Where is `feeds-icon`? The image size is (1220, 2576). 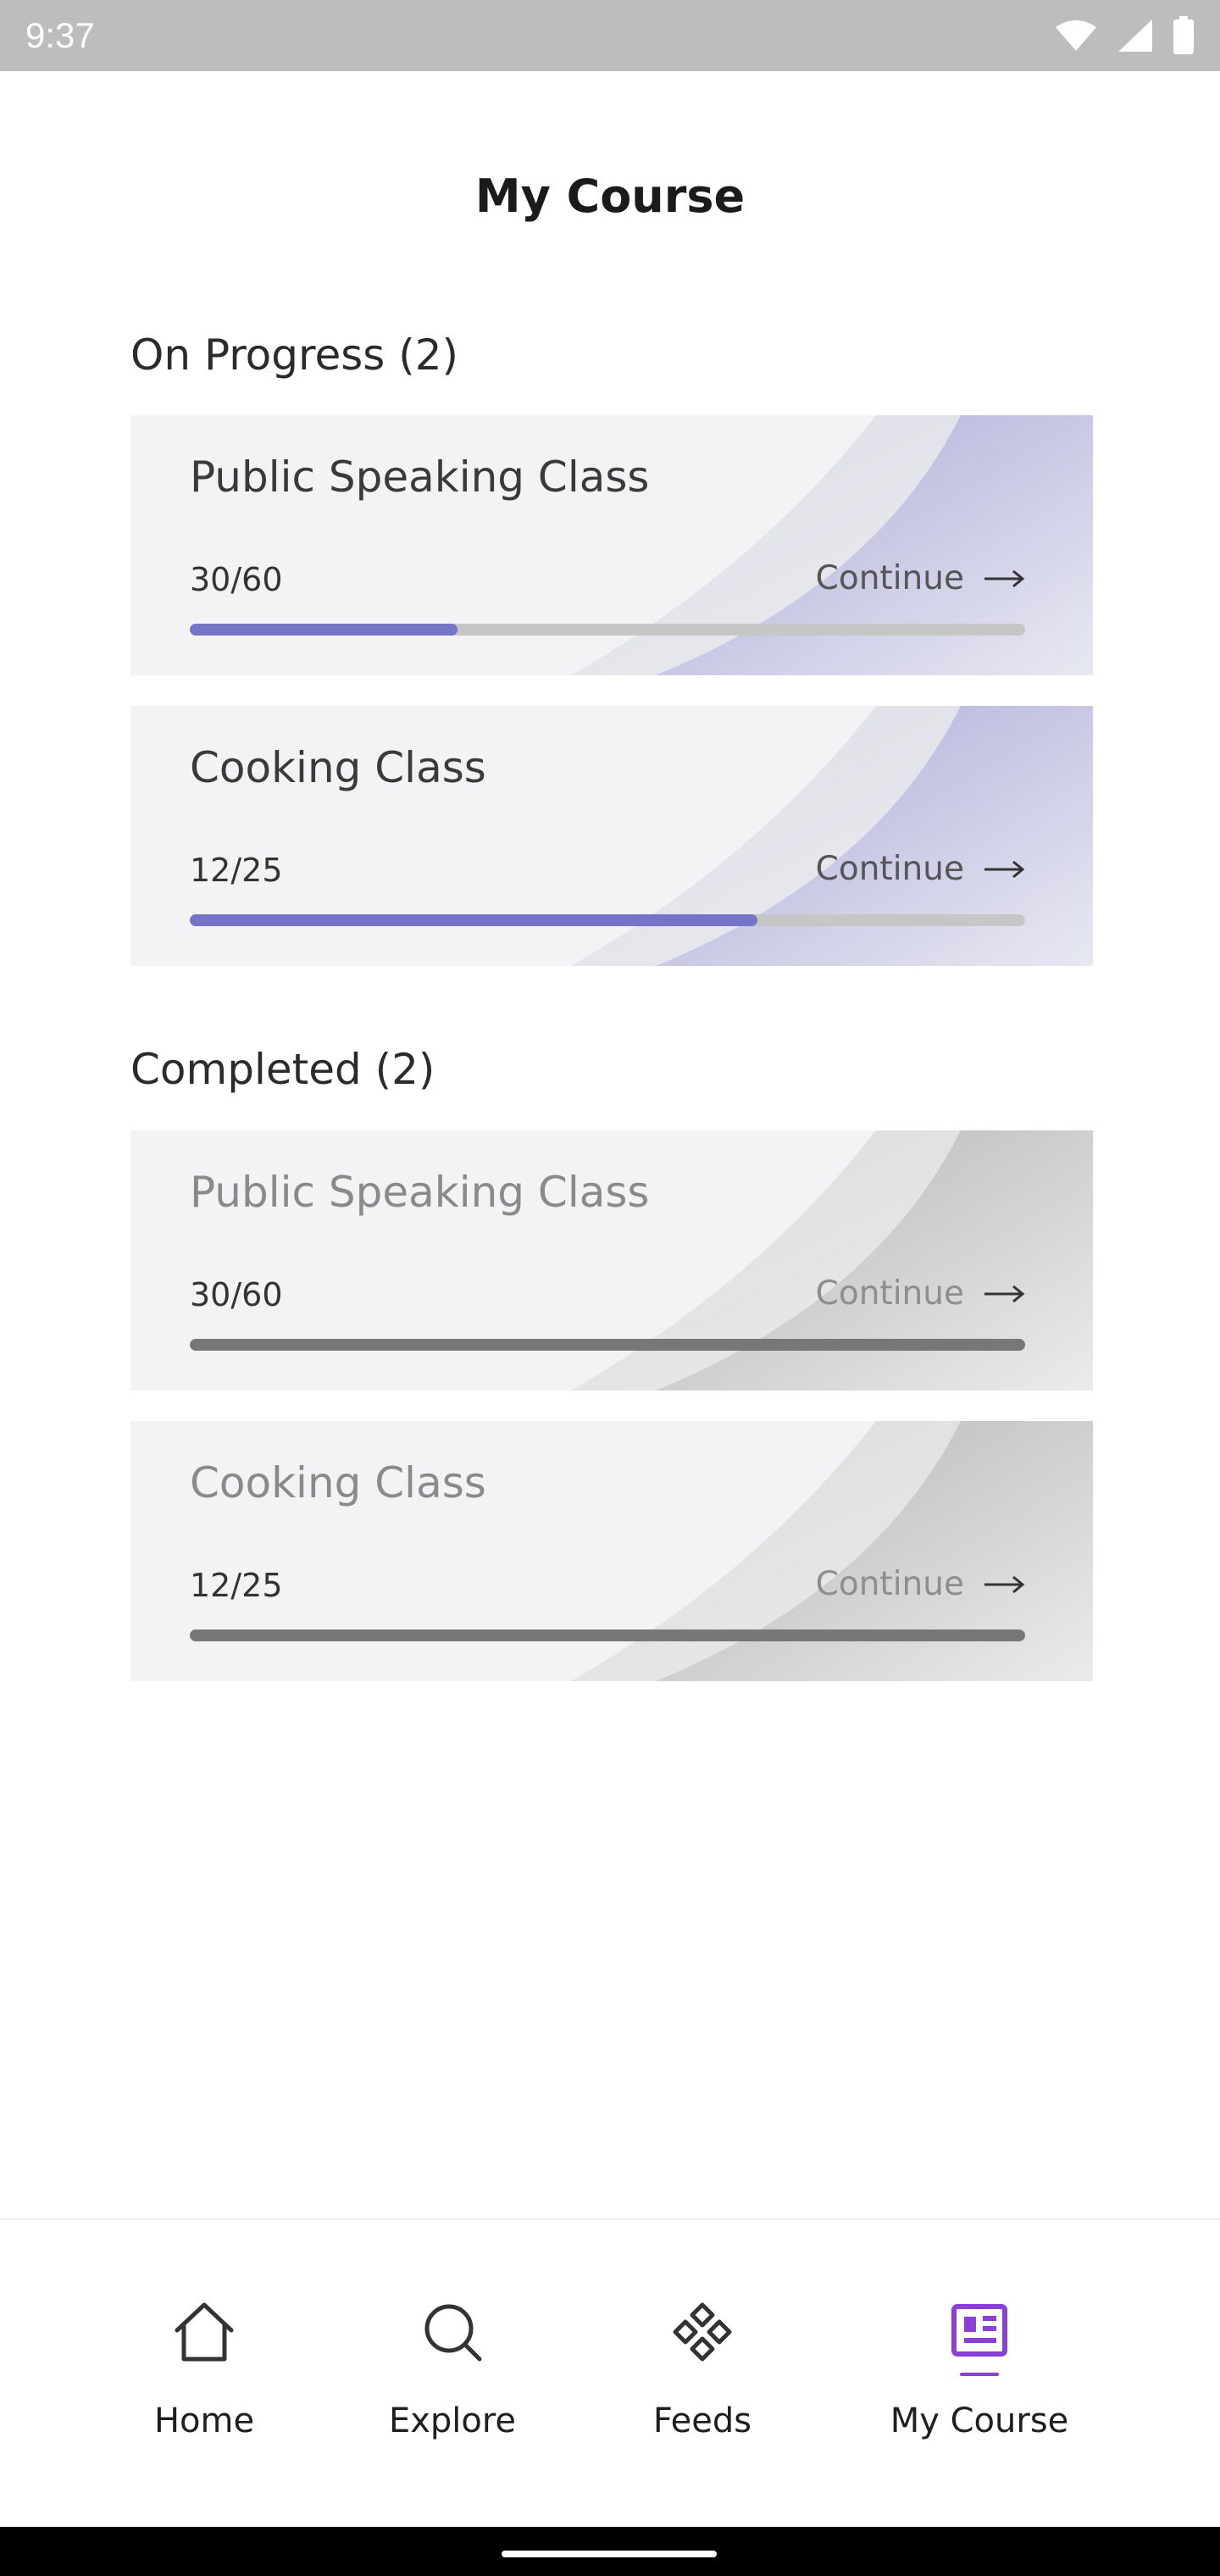
feeds-icon is located at coordinates (702, 2332).